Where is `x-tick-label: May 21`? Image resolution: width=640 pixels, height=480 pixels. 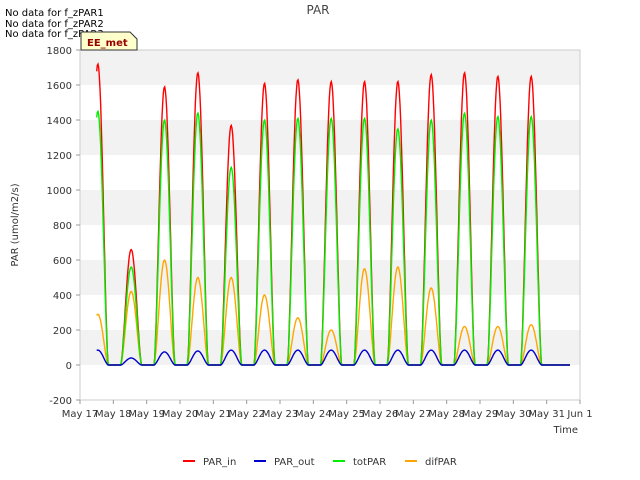
x-tick-label: May 21 is located at coordinates (213, 414).